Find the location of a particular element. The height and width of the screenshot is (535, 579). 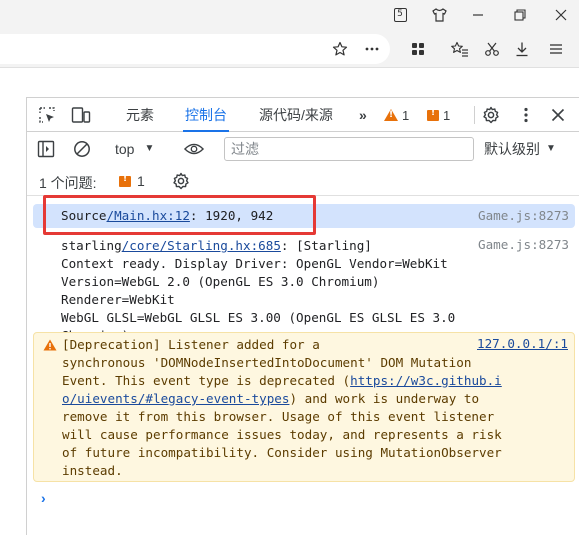

clear-console-icon is located at coordinates (82, 149).